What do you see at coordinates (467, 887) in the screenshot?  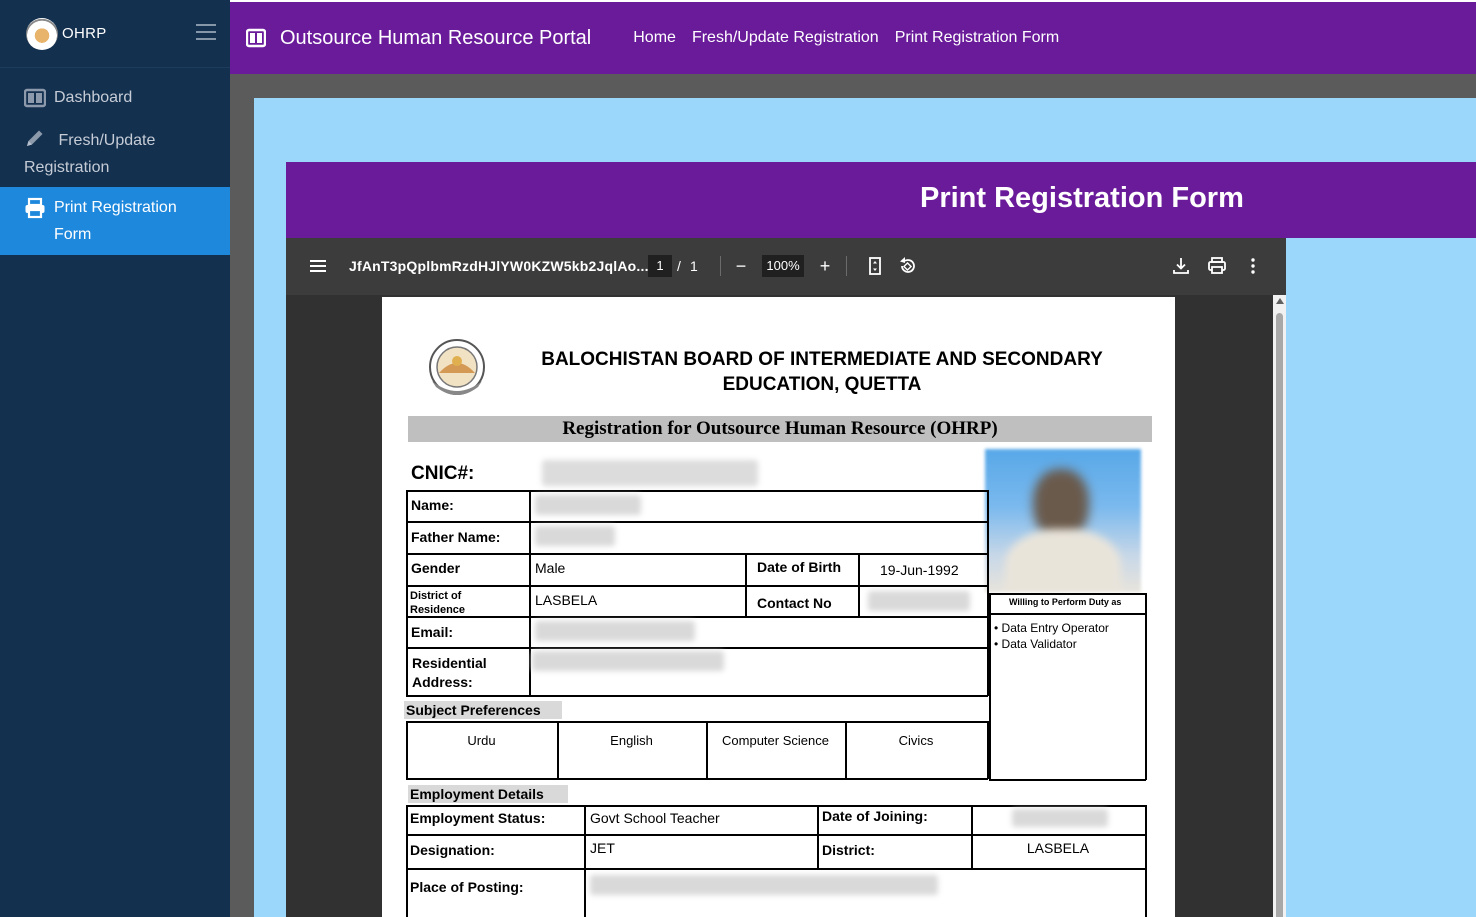 I see `place-of-posting-label: Place of Posting:` at bounding box center [467, 887].